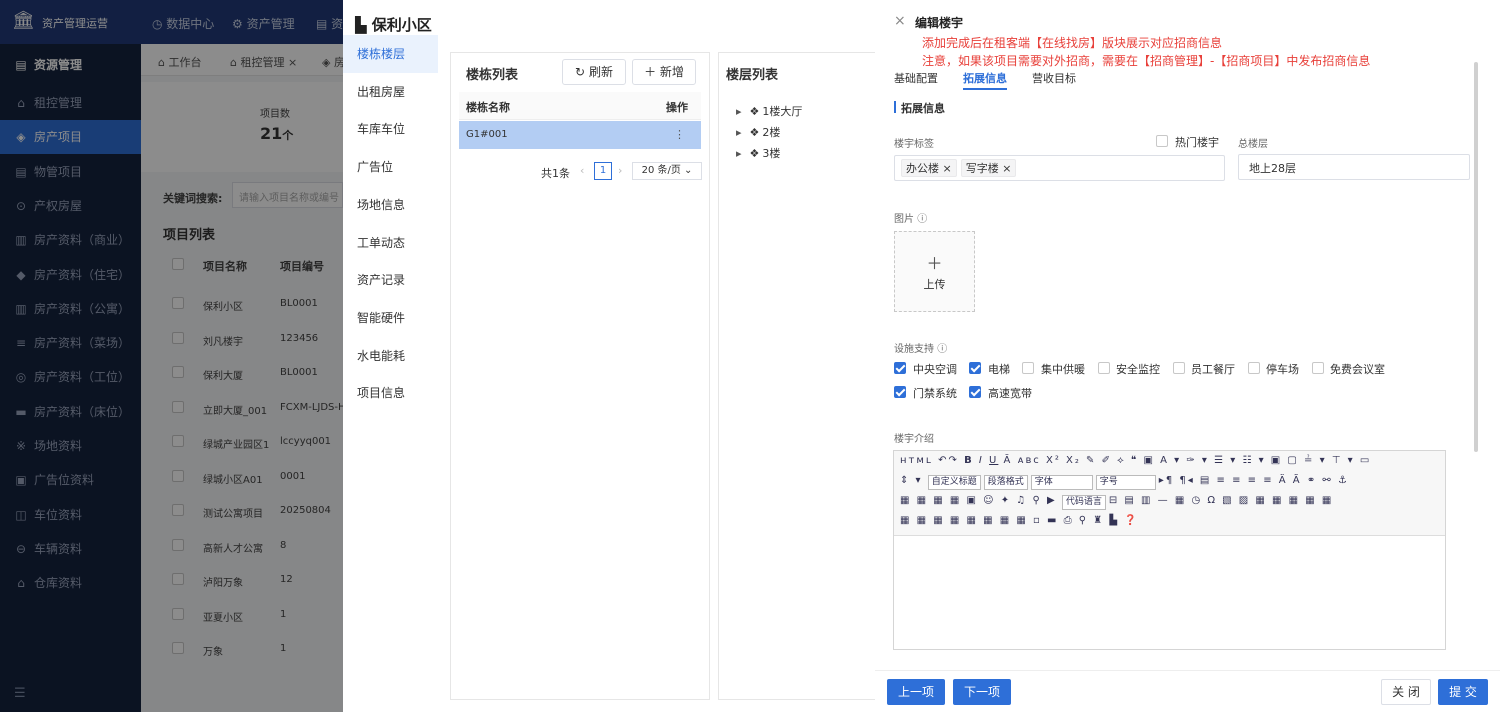 The width and height of the screenshot is (1500, 712). Describe the element at coordinates (752, 75) in the screenshot. I see `floor-list-title: 楼层列表` at that location.